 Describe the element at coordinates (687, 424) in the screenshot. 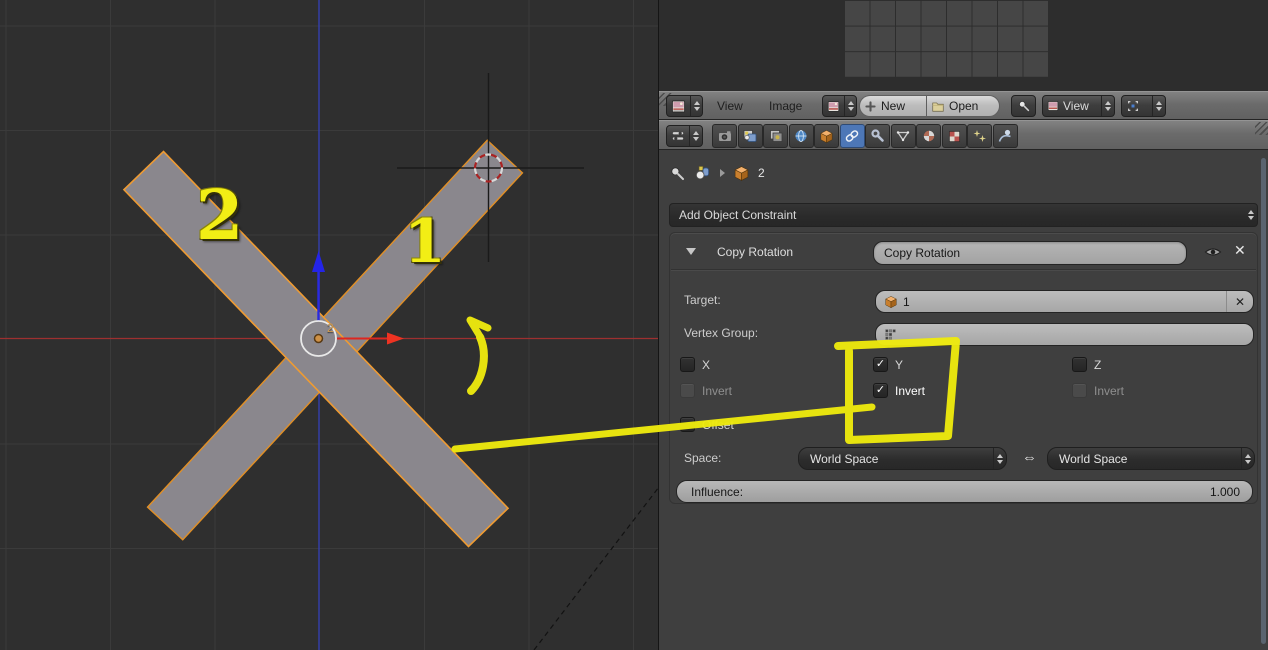

I see `checkbox-offset` at that location.